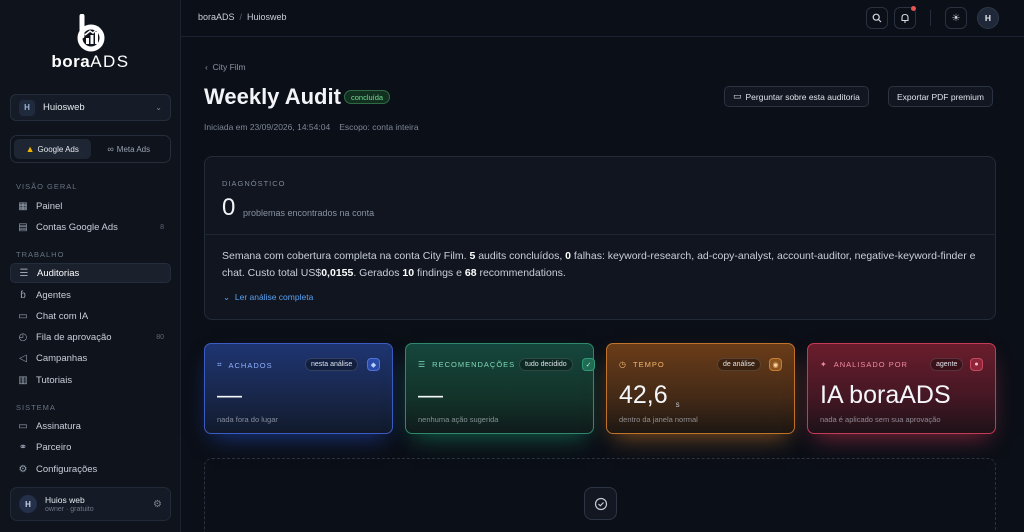  What do you see at coordinates (930, 18) in the screenshot?
I see `topbar-divider` at bounding box center [930, 18].